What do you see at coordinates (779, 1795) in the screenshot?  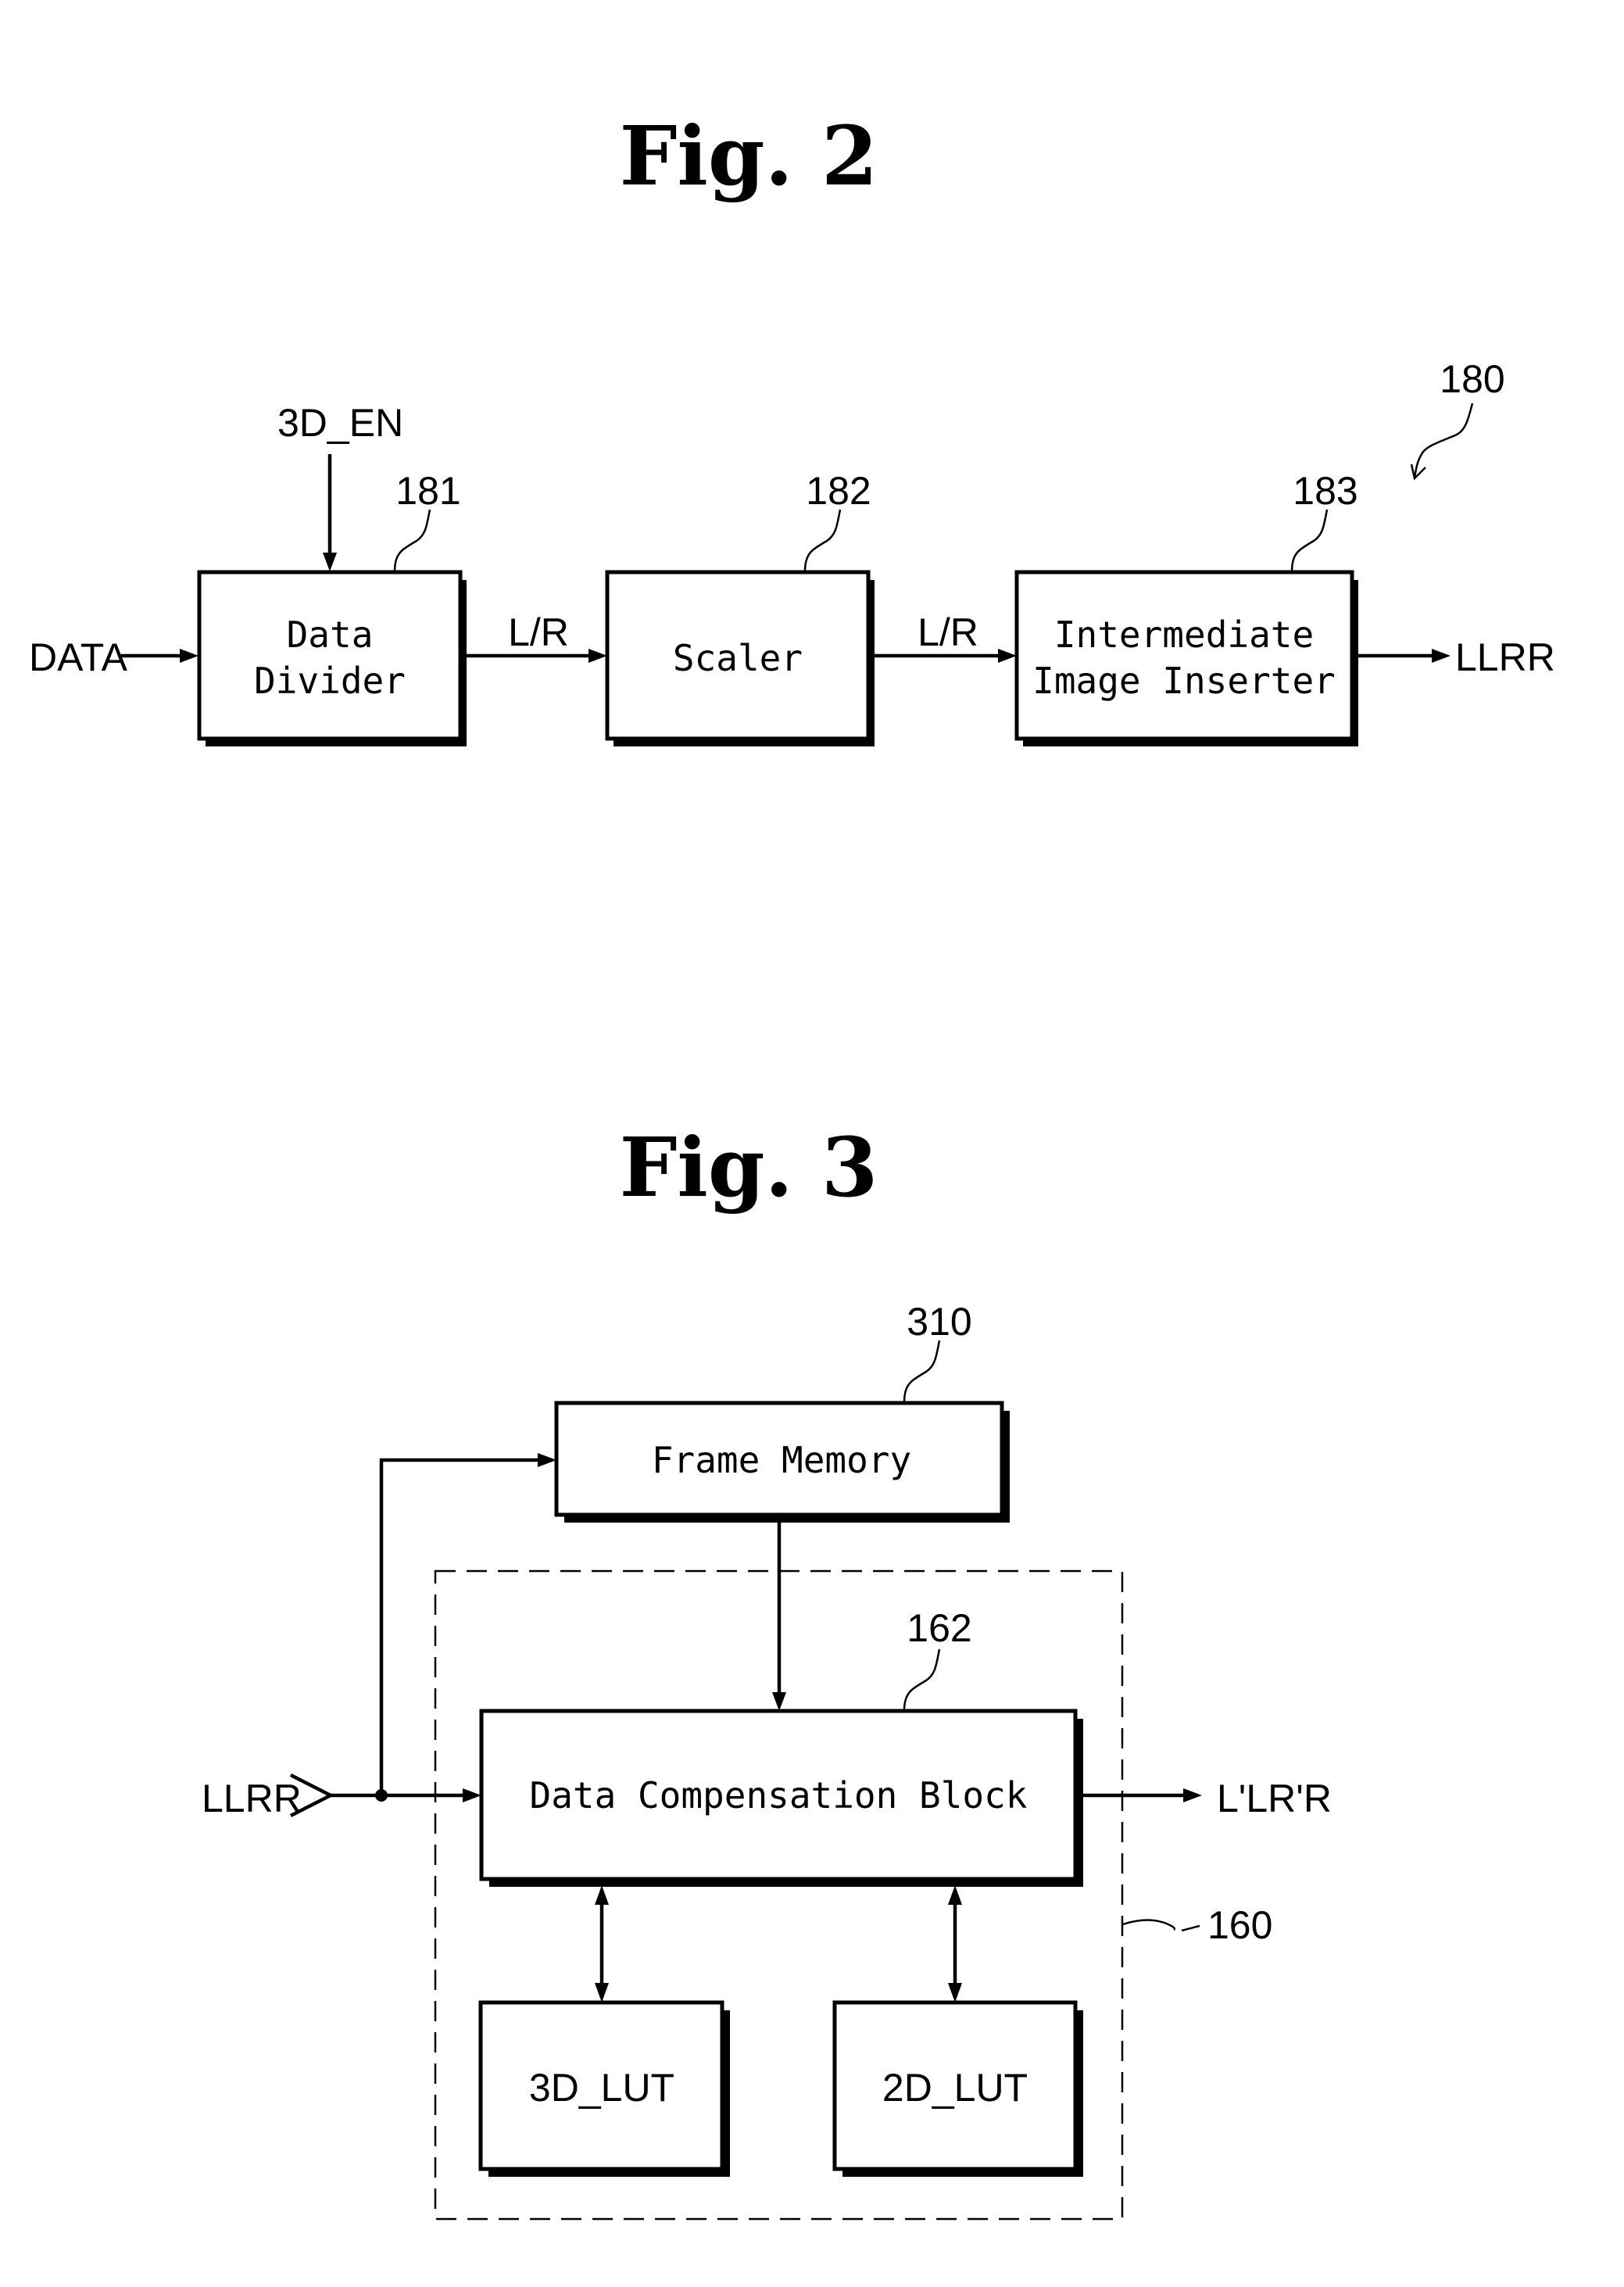 I see `block-label: Data Compensation Block` at bounding box center [779, 1795].